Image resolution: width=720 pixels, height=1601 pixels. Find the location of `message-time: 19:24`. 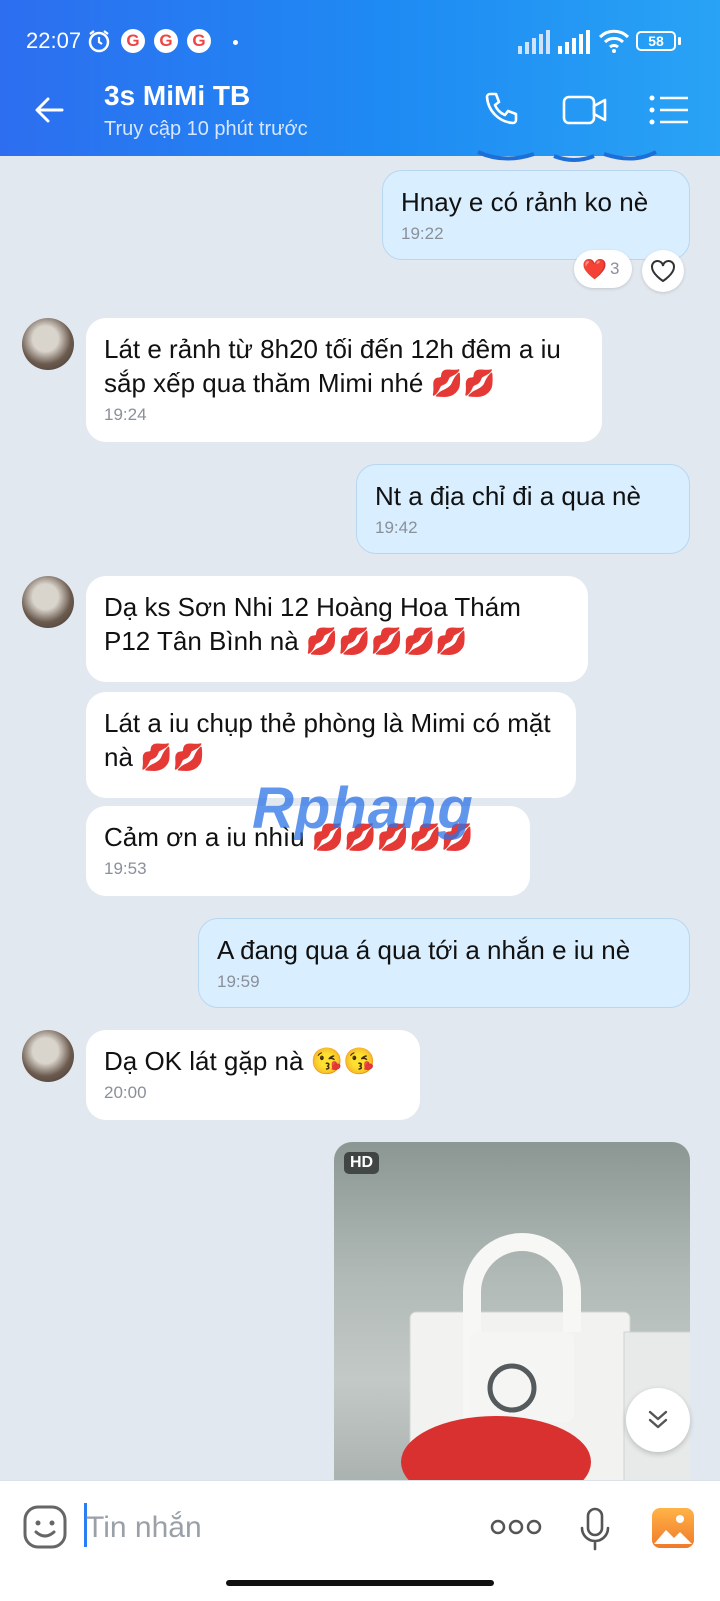

message-time: 19:24 is located at coordinates (125, 414).